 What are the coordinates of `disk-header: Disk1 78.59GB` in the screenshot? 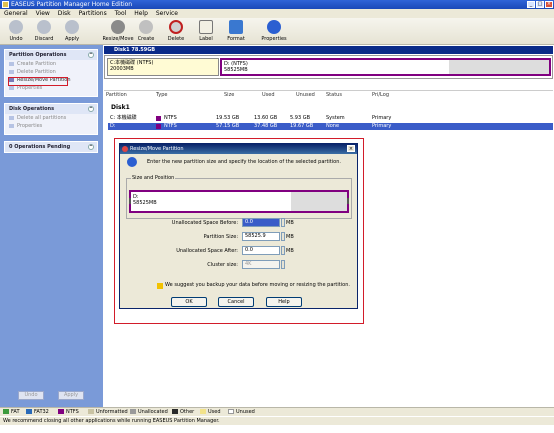 It's located at (328, 50).